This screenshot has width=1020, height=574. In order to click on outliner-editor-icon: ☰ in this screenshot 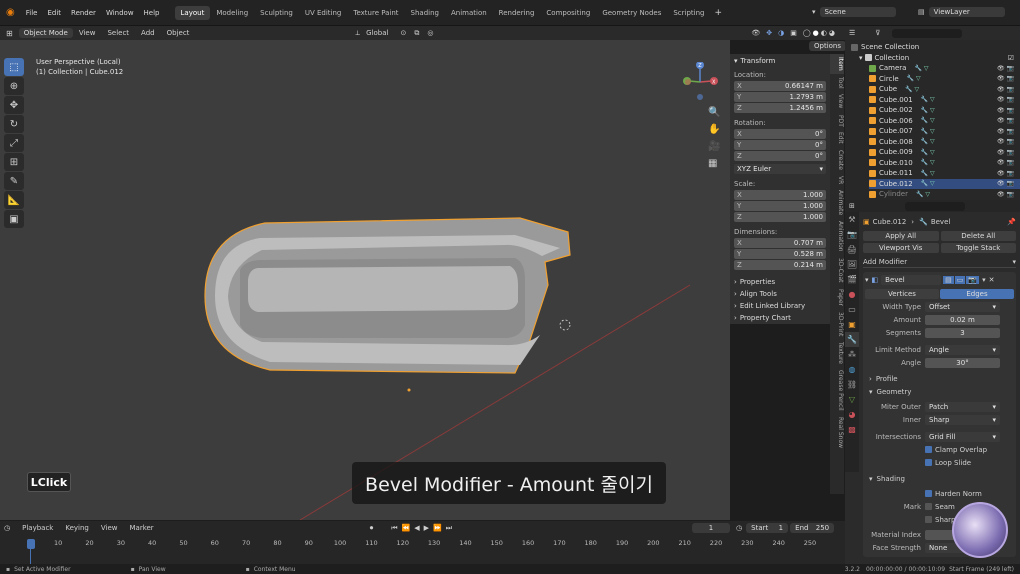, I will do `click(852, 33)`.